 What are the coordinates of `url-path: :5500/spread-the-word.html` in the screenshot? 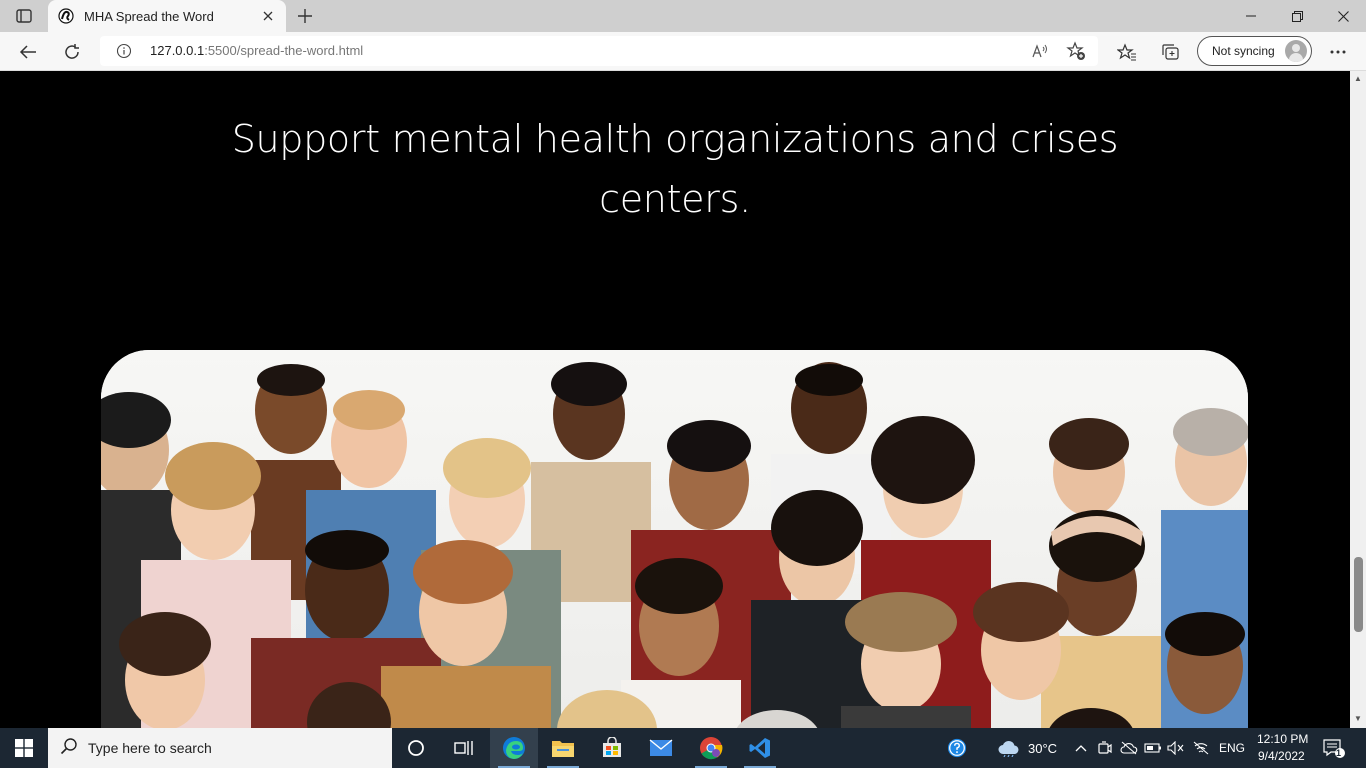 It's located at (284, 50).